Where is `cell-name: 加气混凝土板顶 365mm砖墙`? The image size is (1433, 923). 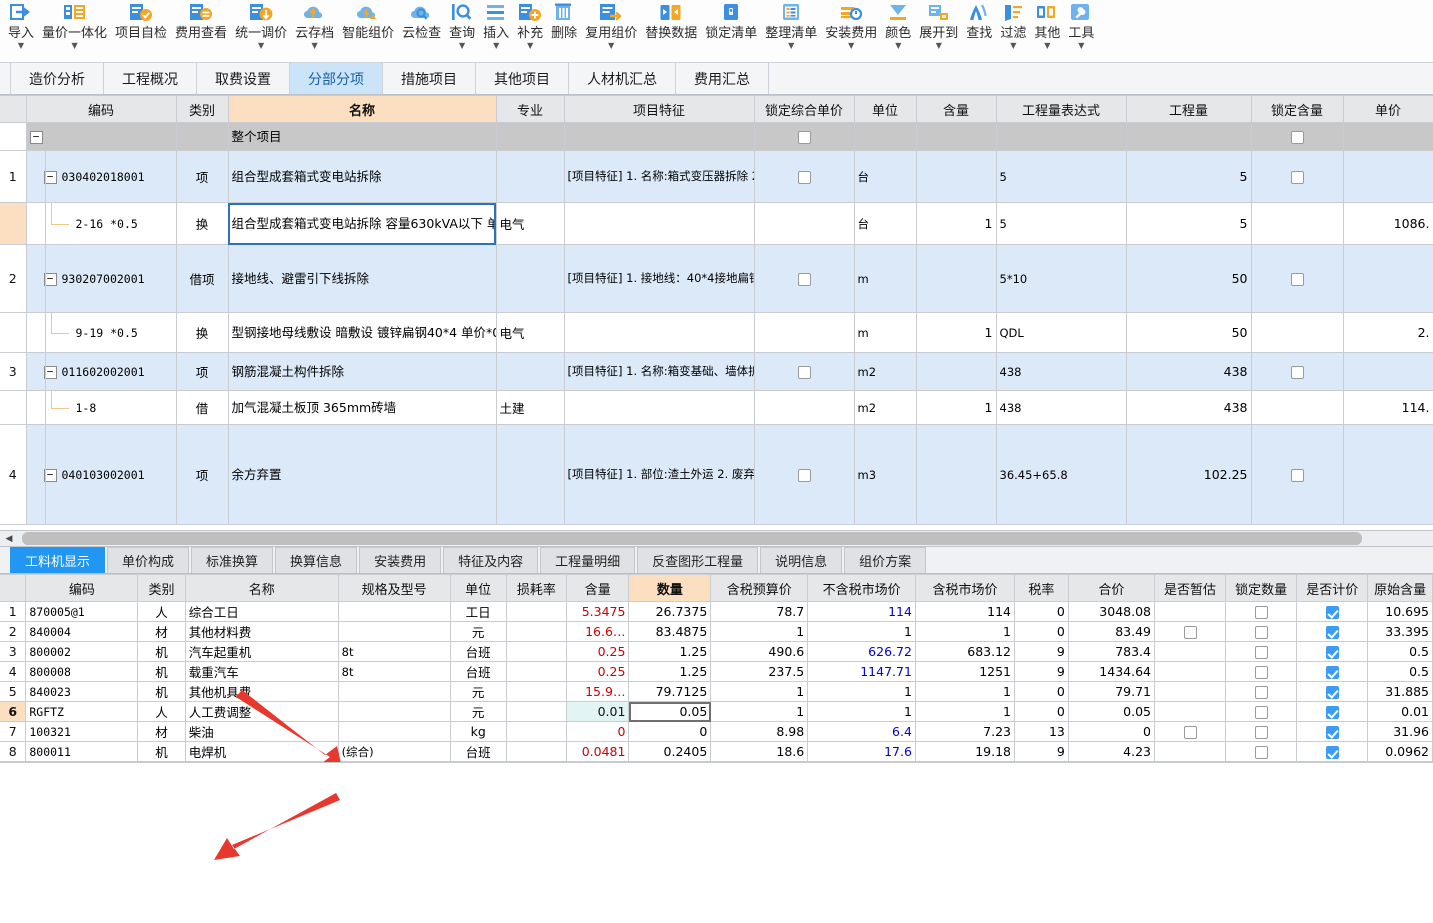 cell-name: 加气混凝土板顶 365mm砖墙 is located at coordinates (362, 407).